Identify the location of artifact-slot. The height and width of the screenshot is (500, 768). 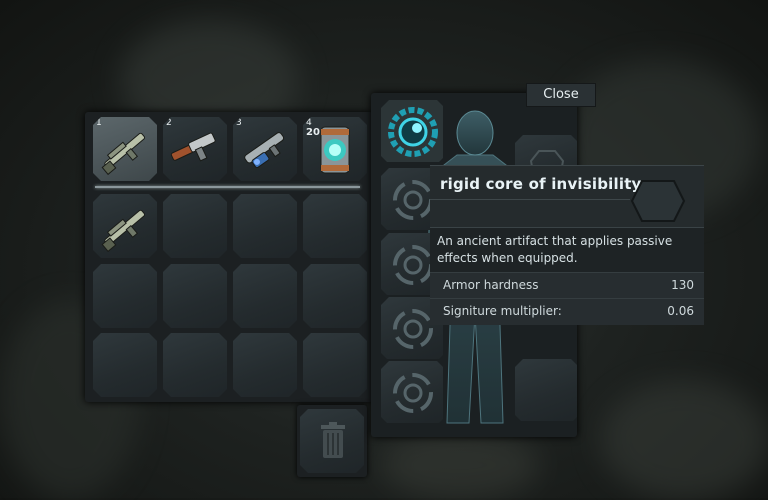
(412, 131).